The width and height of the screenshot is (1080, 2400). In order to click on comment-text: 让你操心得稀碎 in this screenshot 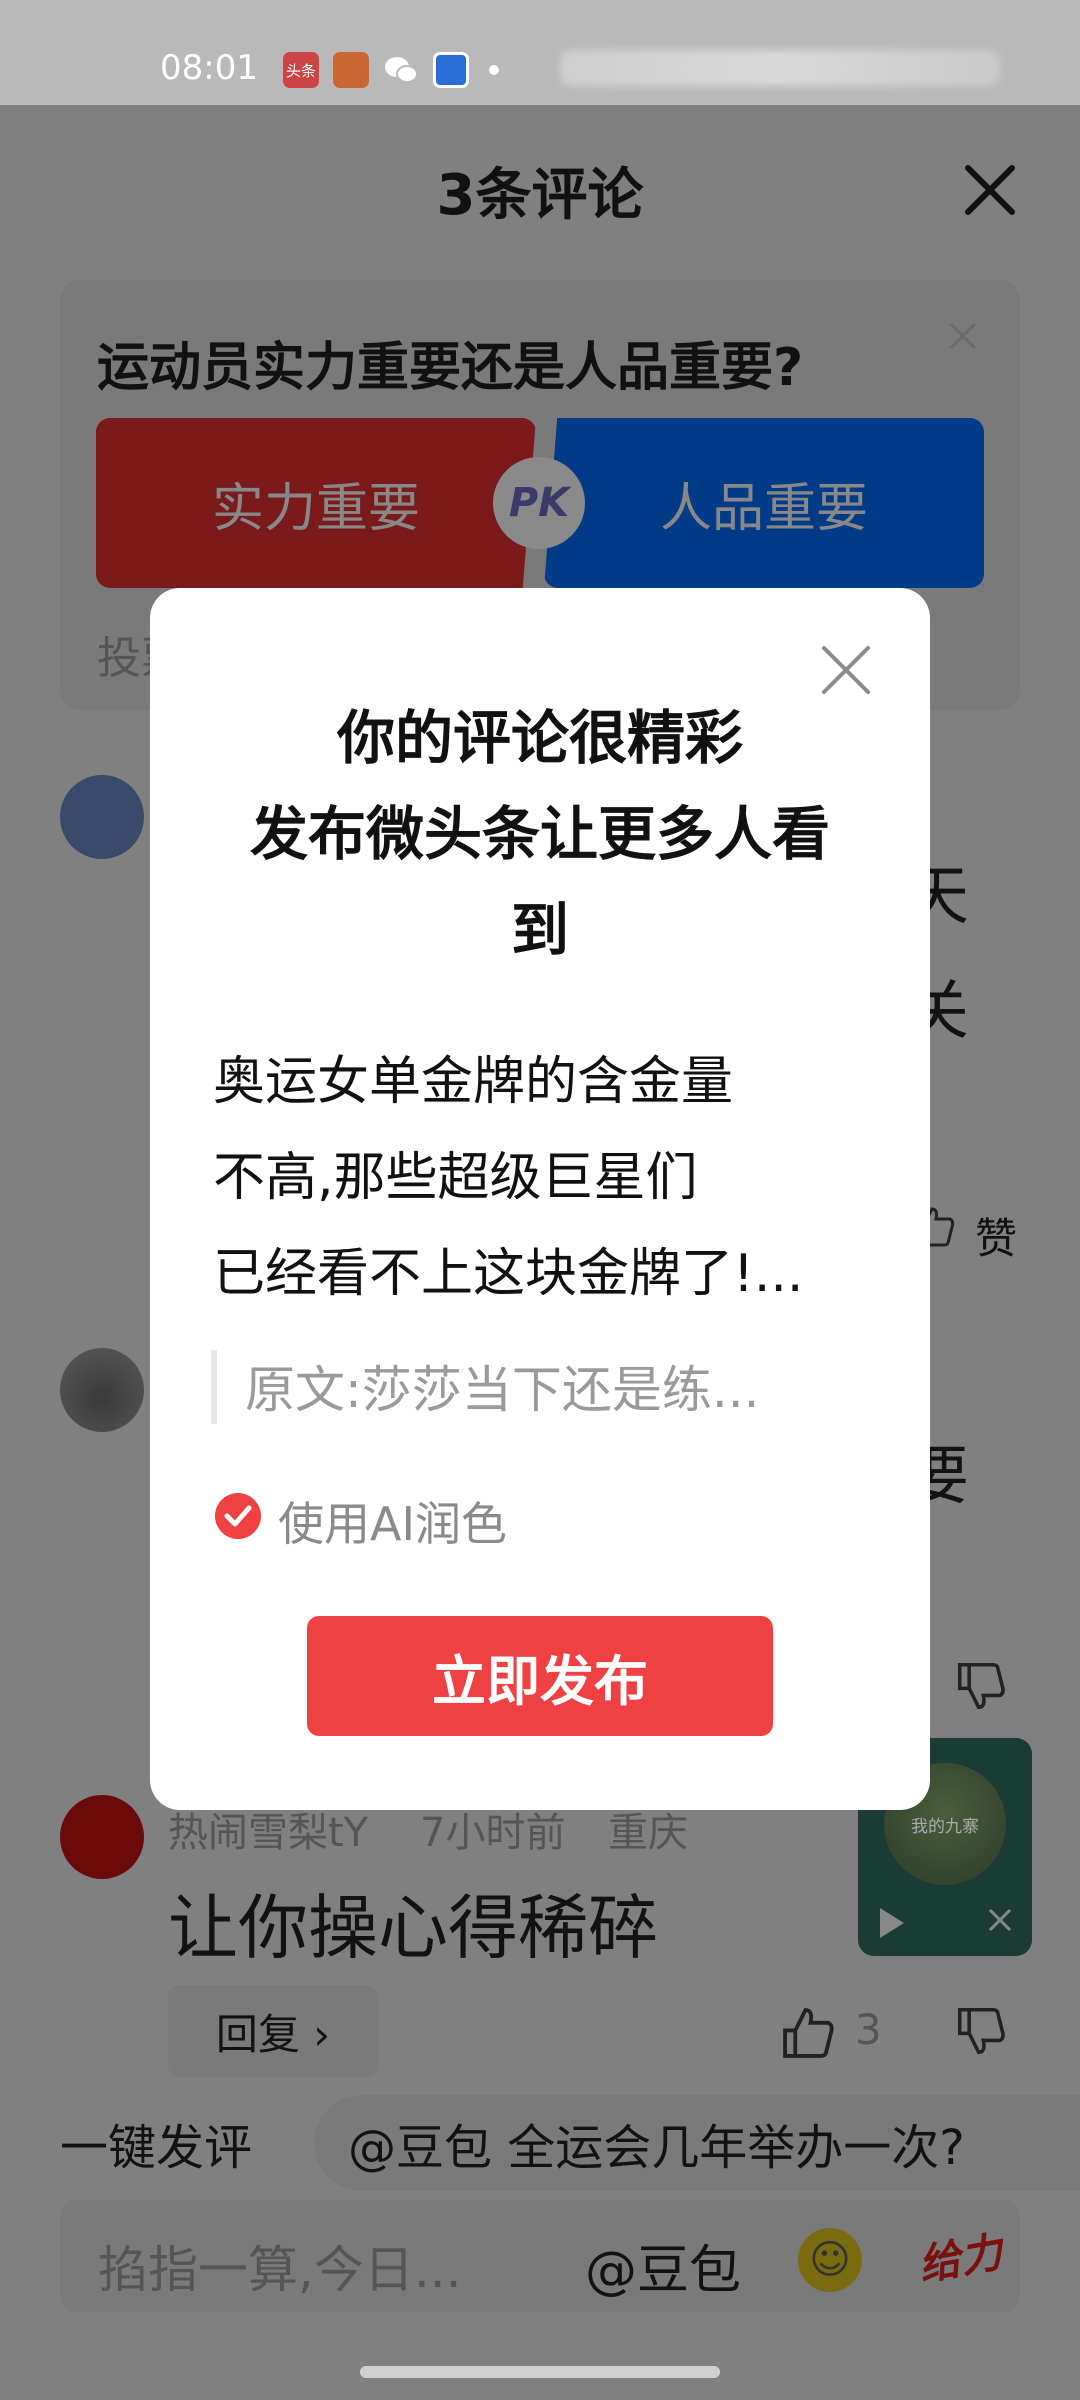, I will do `click(413, 1928)`.